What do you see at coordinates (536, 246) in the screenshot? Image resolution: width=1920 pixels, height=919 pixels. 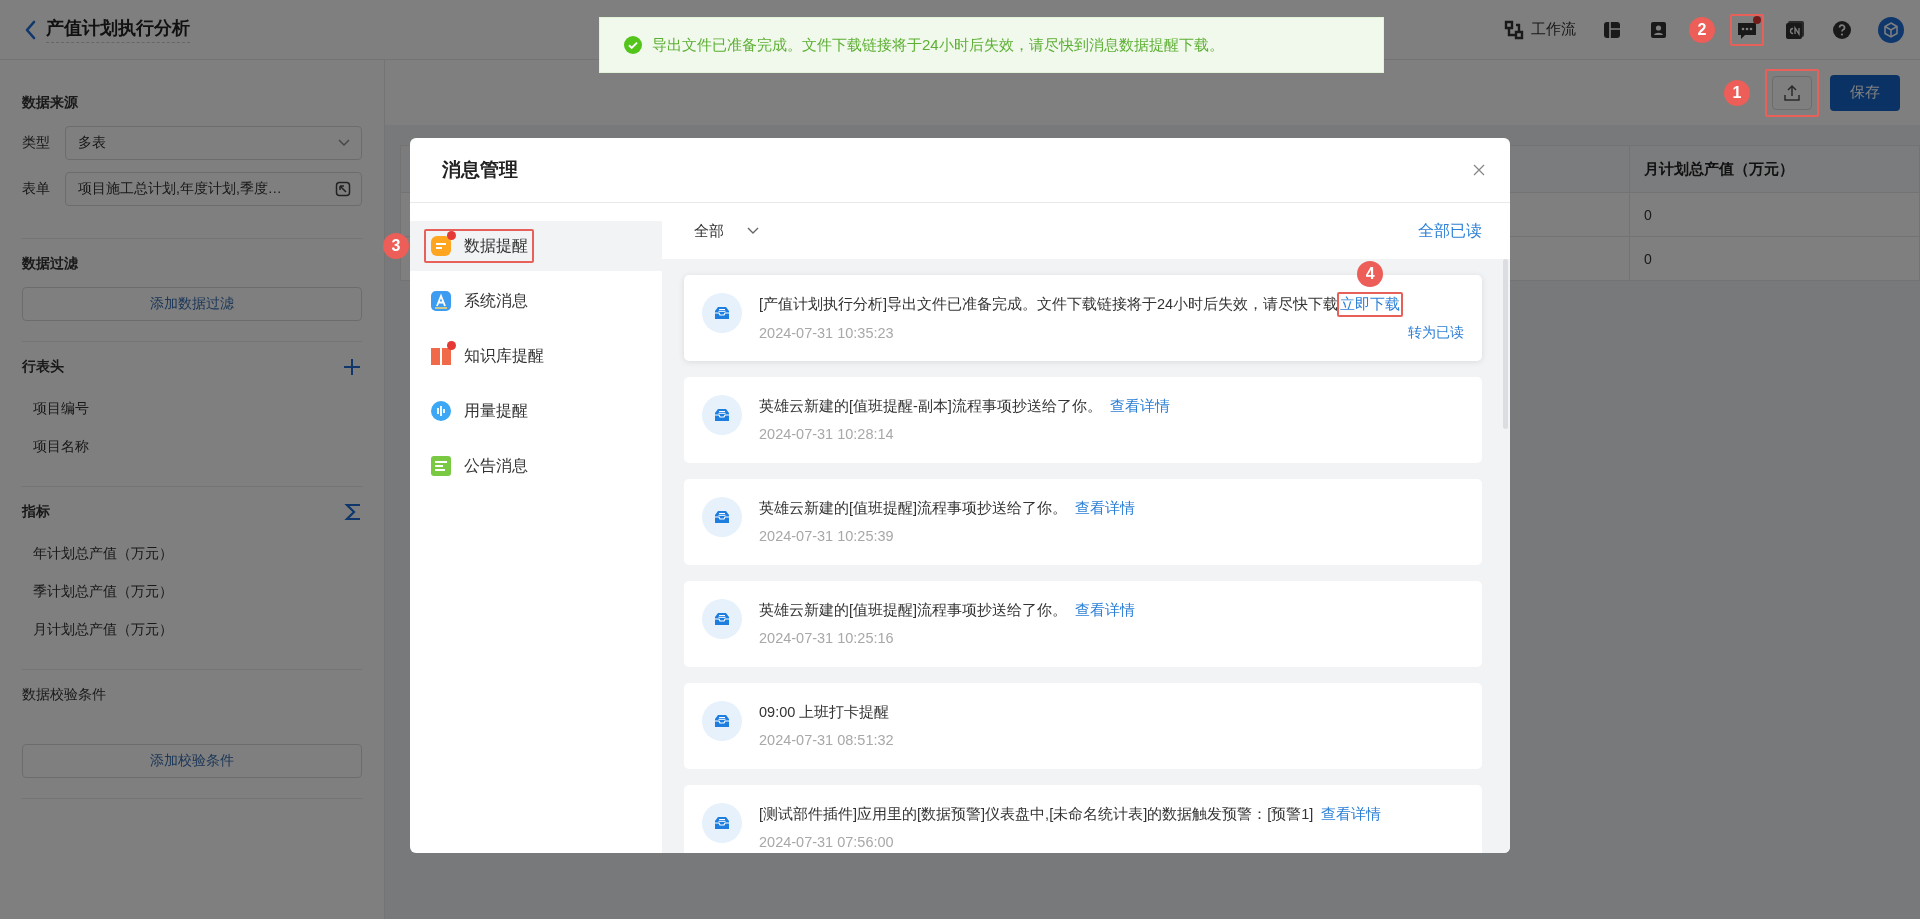 I see `category-item: 数据提醒` at bounding box center [536, 246].